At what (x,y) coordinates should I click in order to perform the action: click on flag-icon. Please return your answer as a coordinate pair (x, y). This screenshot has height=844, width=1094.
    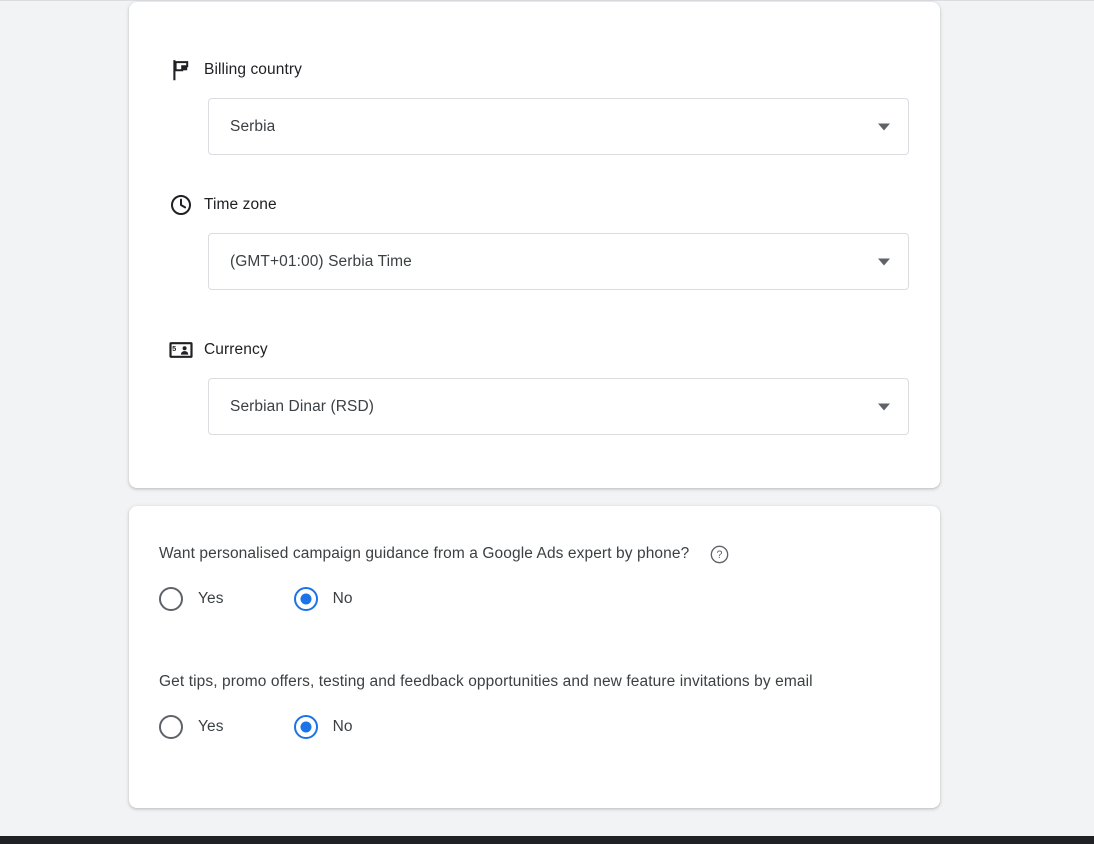
    Looking at the image, I should click on (181, 70).